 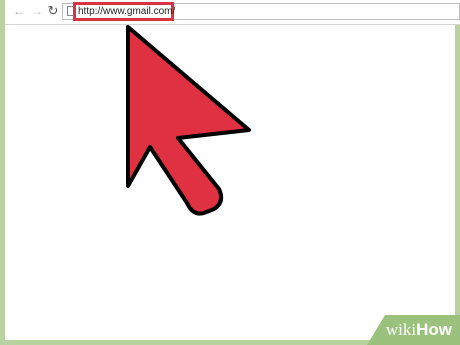 I want to click on wikihow-logo-wiki: wiki, so click(x=401, y=329).